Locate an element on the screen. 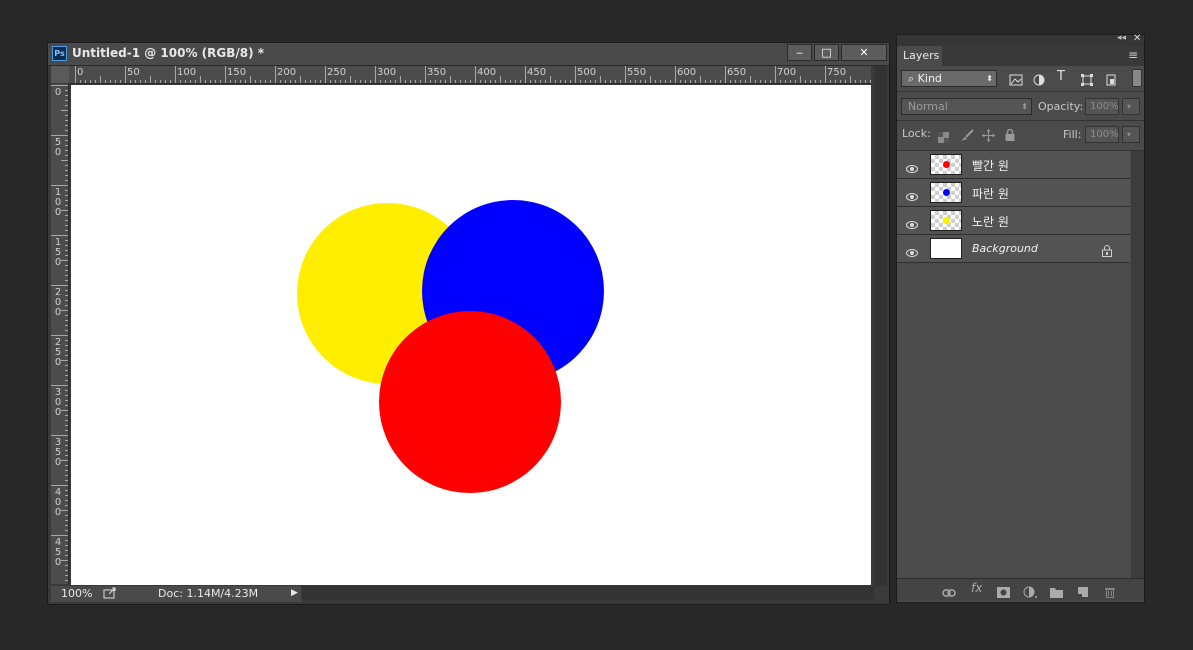 Image resolution: width=1193 pixels, height=650 pixels. panel-menu-icon: ≡ is located at coordinates (1133, 55).